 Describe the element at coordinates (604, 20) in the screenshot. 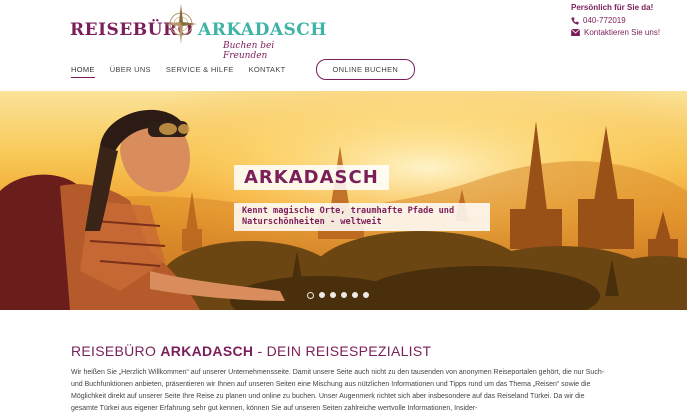

I see `phone-number: 040-772019` at that location.